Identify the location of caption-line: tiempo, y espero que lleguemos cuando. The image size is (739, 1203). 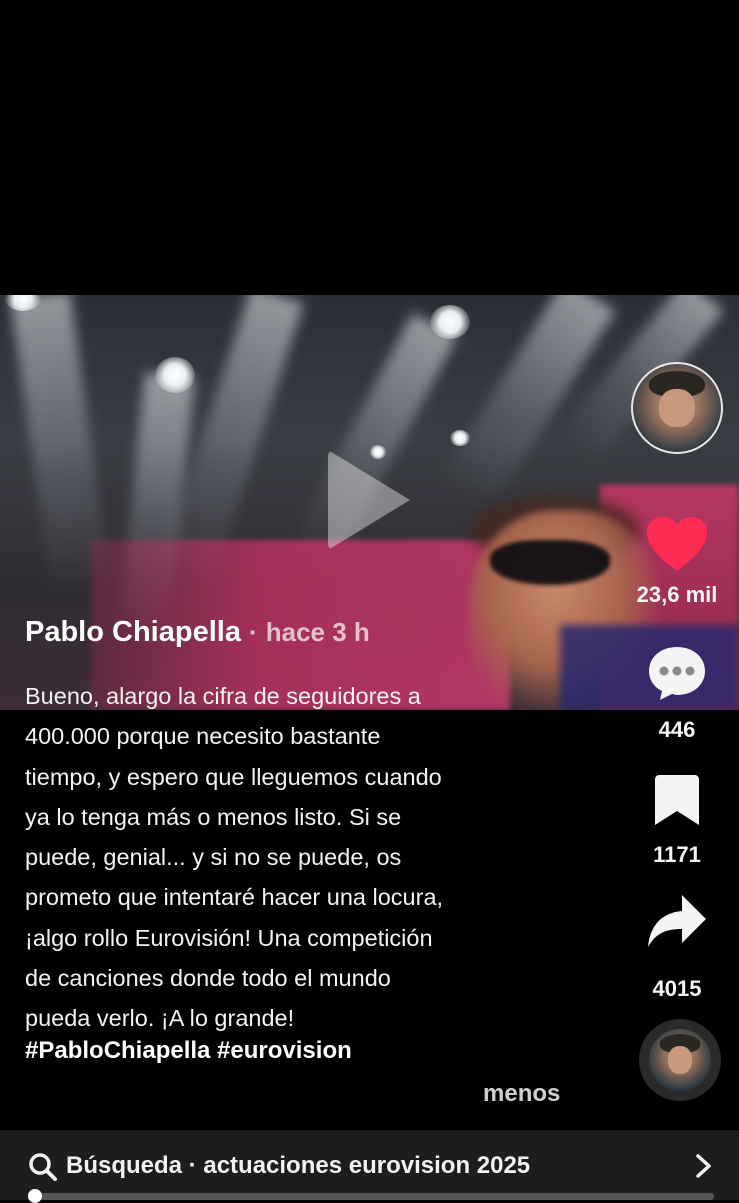
(233, 776).